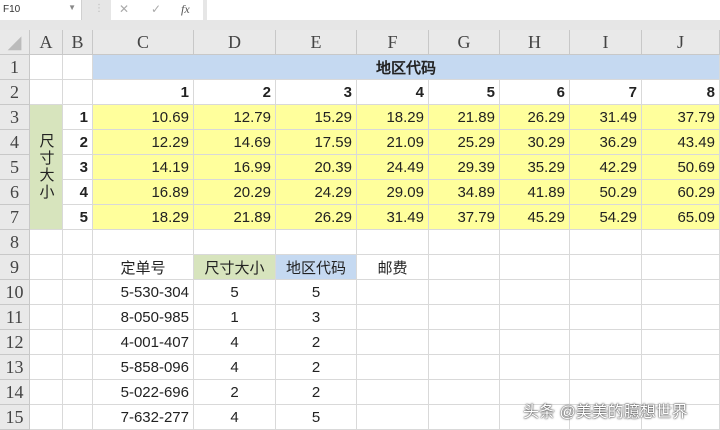 The height and width of the screenshot is (430, 720). What do you see at coordinates (235, 192) in the screenshot?
I see `rate-cell: 20.29` at bounding box center [235, 192].